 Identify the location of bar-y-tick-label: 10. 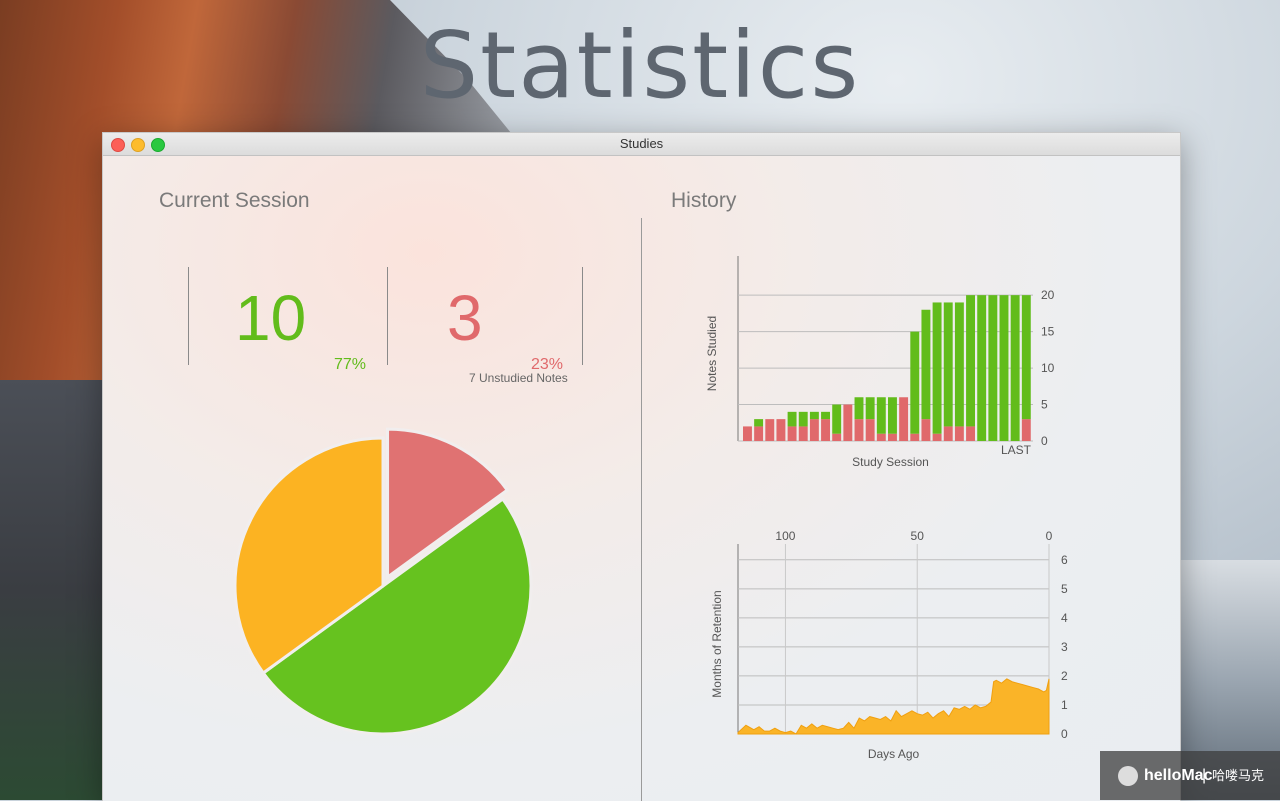
(1048, 368).